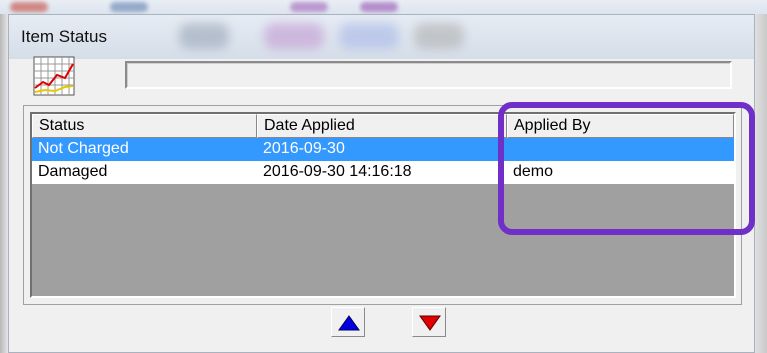 This screenshot has width=767, height=353. I want to click on cell-status: Not Charged, so click(83, 148).